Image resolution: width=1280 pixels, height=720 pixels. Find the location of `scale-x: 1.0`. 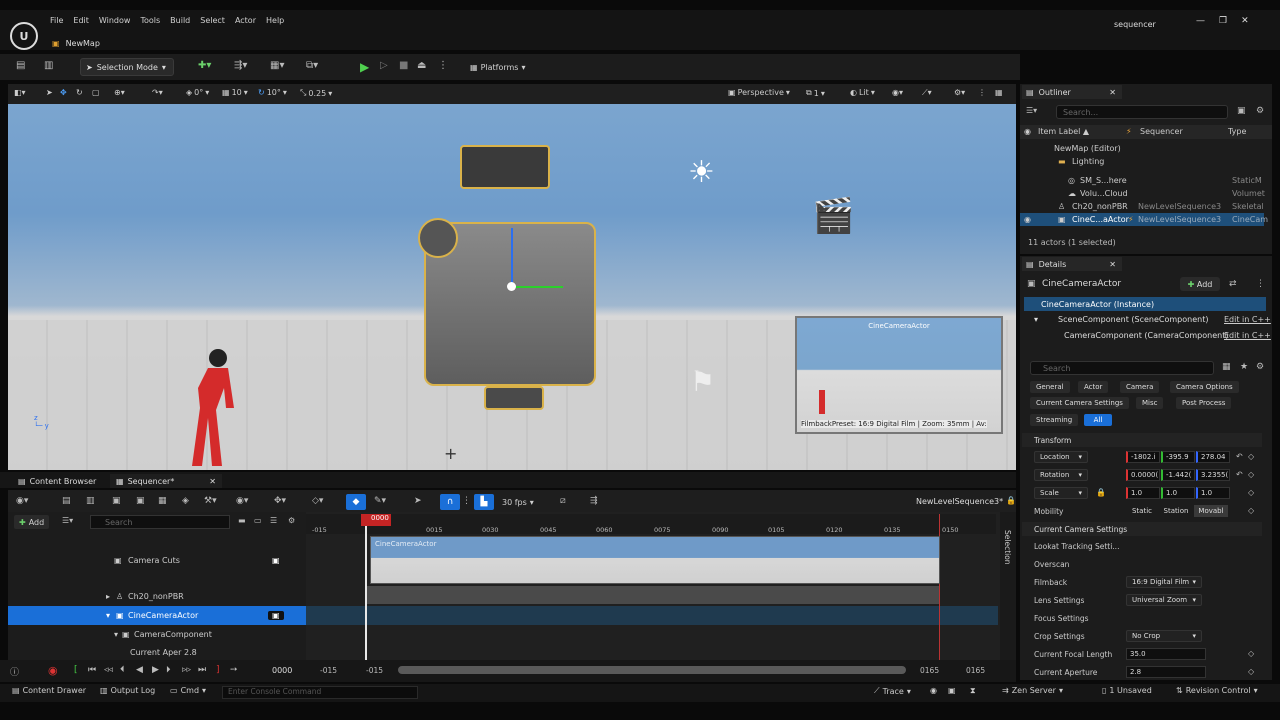

scale-x: 1.0 is located at coordinates (1143, 493).